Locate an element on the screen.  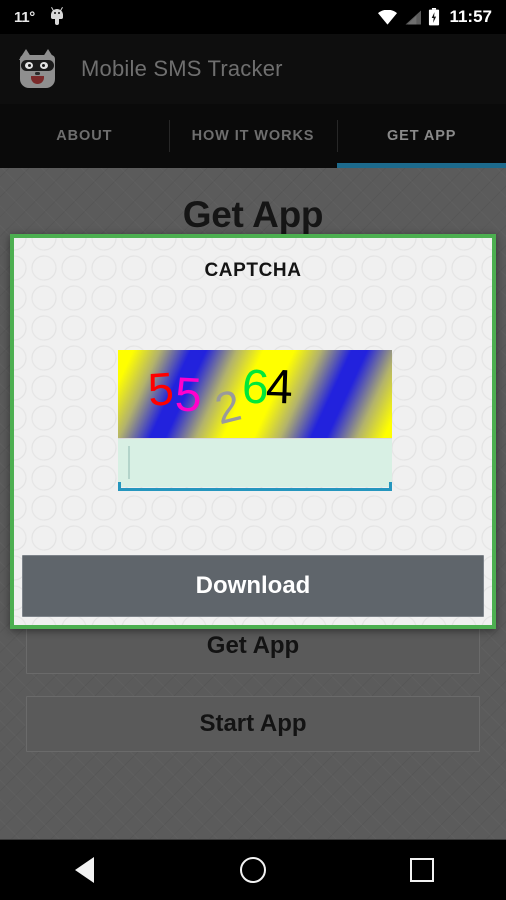
back-button is located at coordinates (84, 870).